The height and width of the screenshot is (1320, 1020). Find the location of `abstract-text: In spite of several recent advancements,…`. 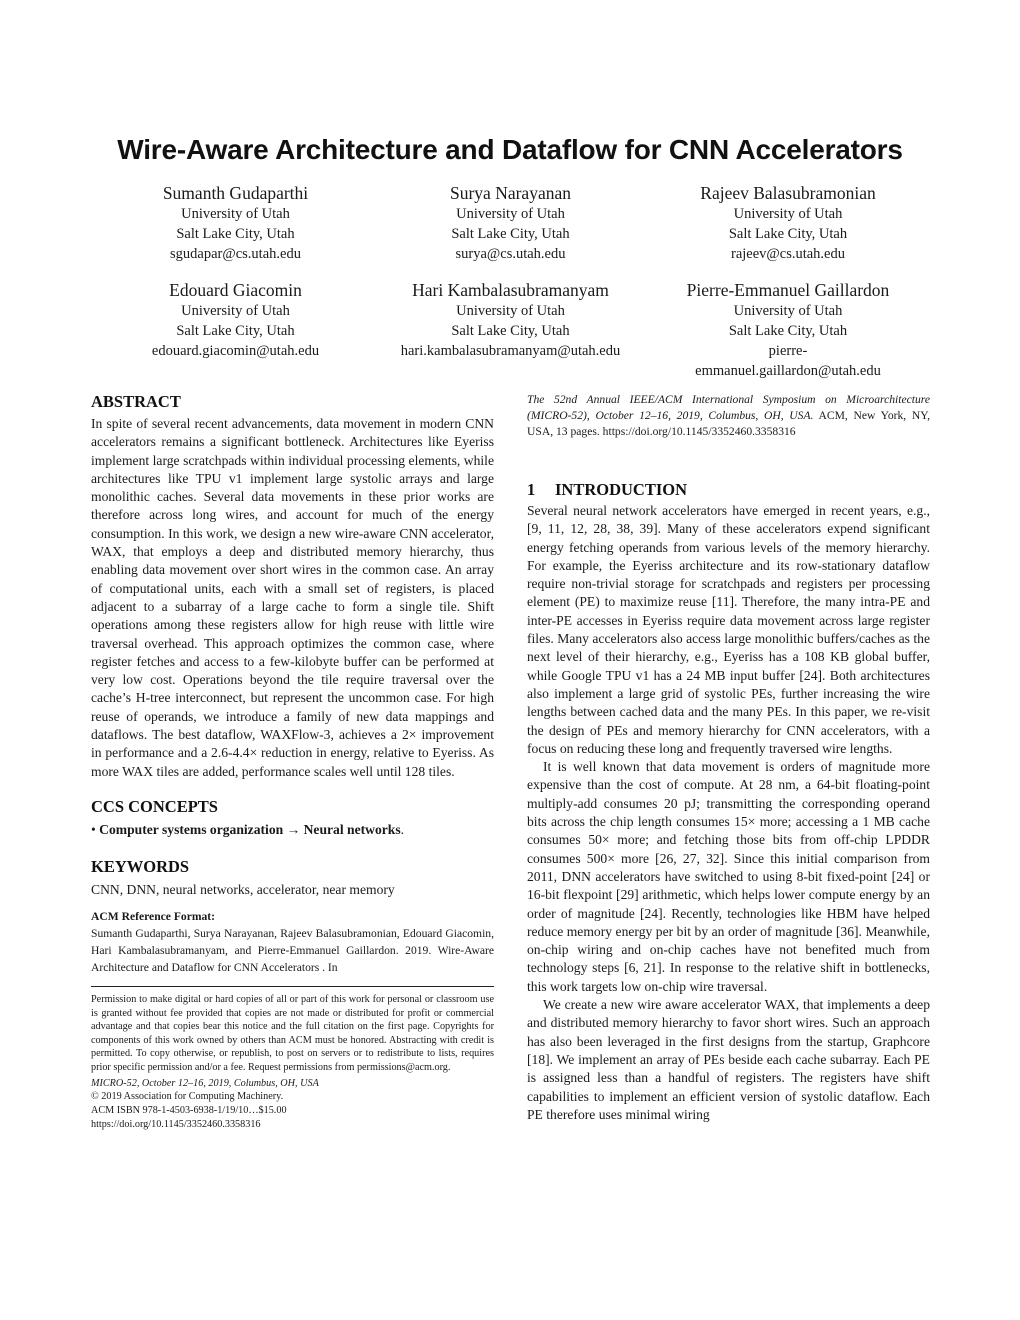

abstract-text: In spite of several recent advancements,… is located at coordinates (292, 597).